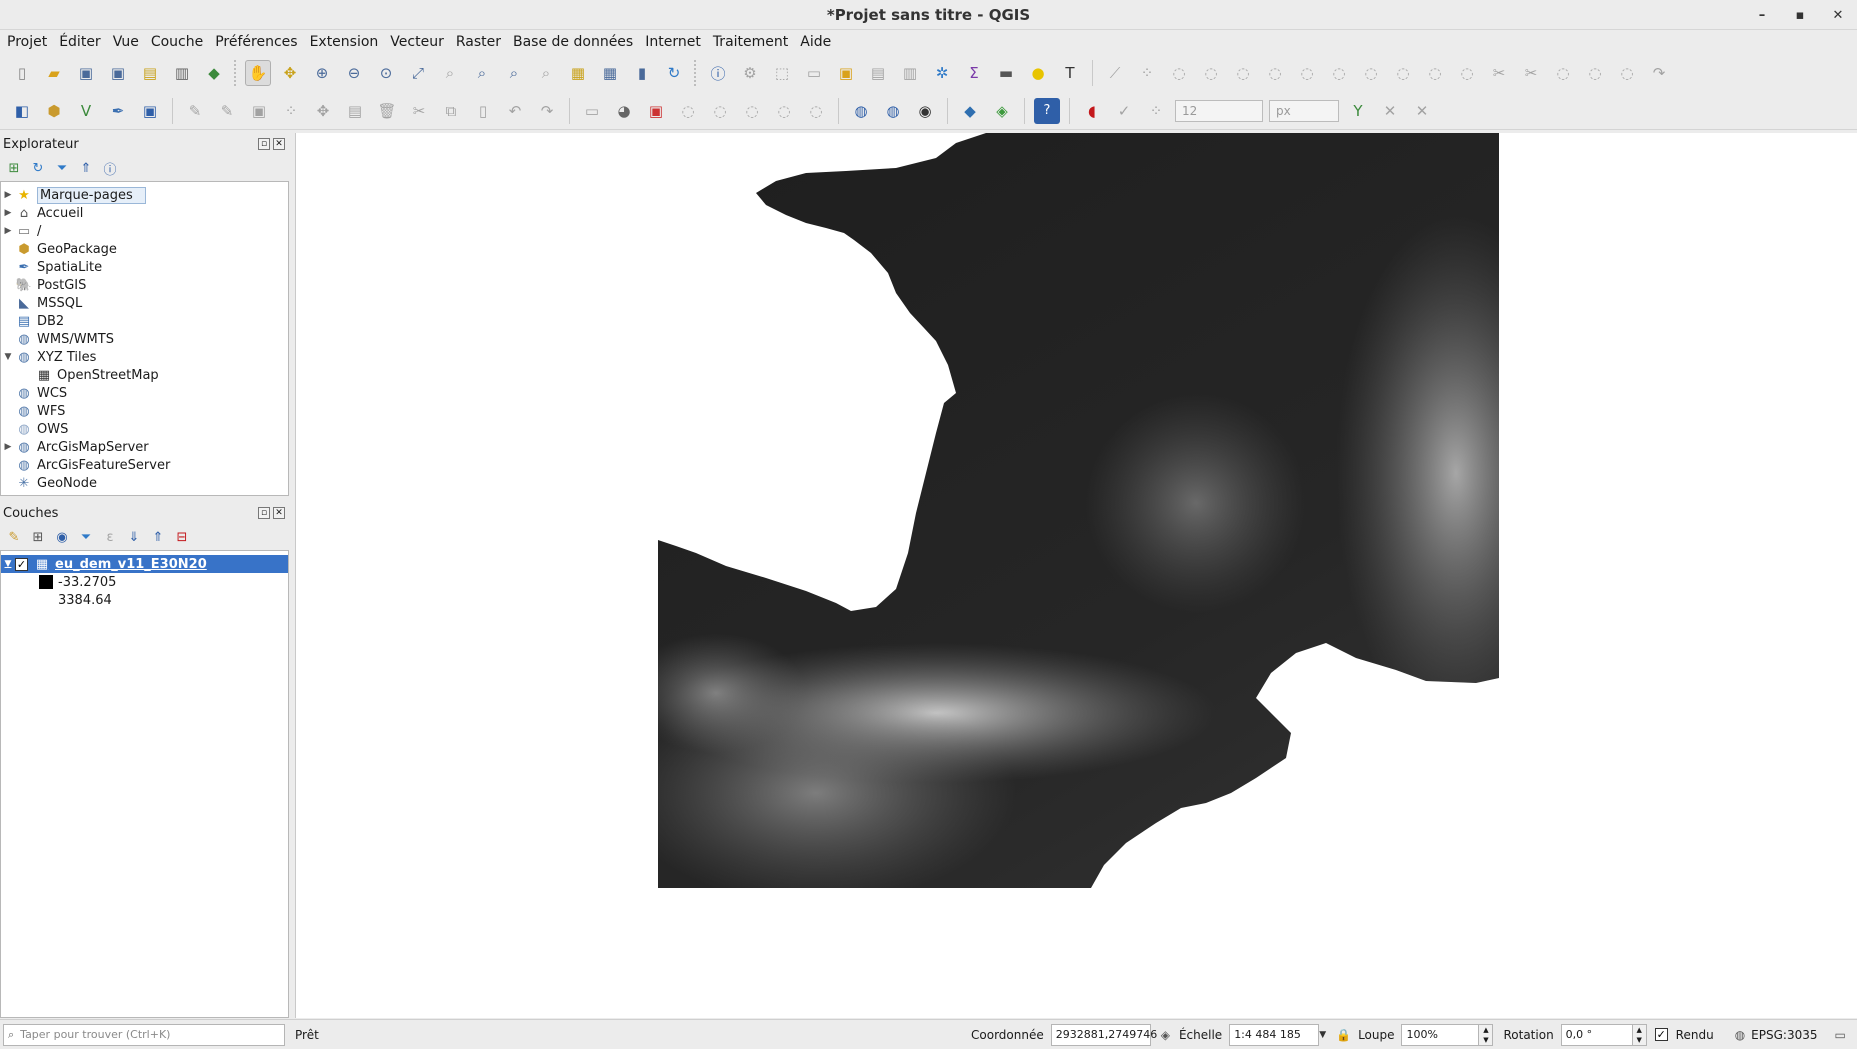 This screenshot has height=1049, width=1857. Describe the element at coordinates (1563, 73) in the screenshot. I see `merge-features-icon: ◌` at that location.